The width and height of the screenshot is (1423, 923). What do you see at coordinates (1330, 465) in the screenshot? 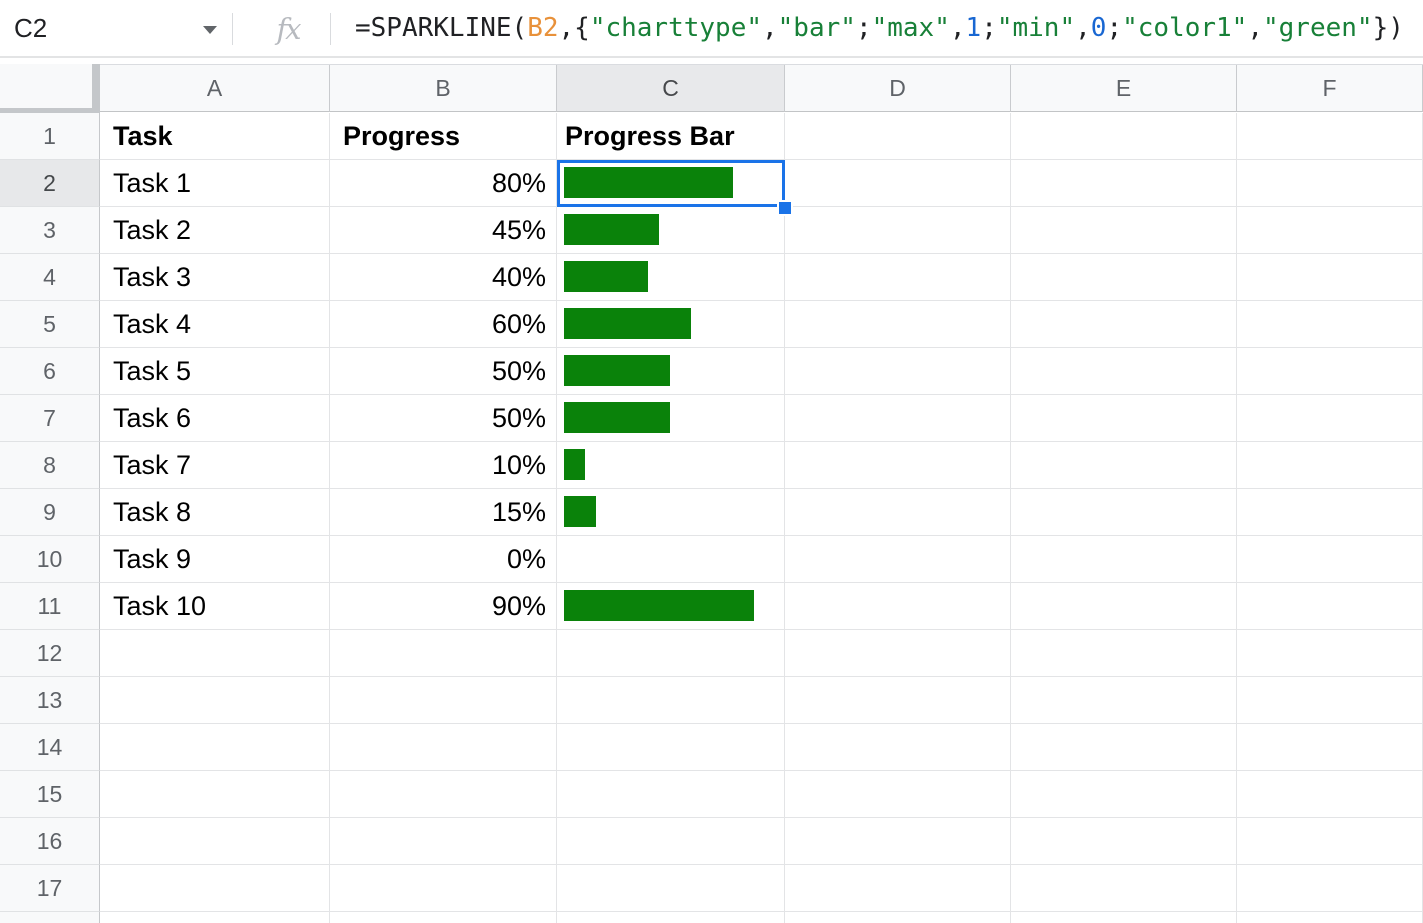
I see `cell-F8` at bounding box center [1330, 465].